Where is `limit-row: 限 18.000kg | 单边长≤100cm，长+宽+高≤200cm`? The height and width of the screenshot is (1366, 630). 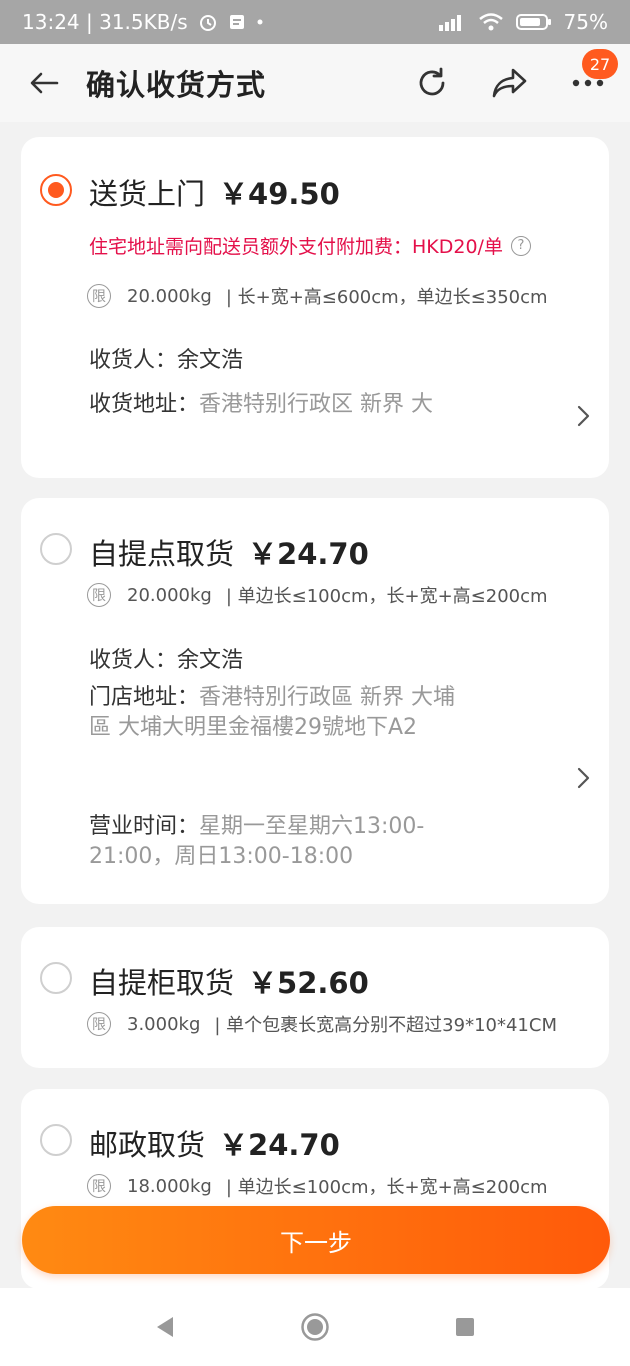 limit-row: 限 18.000kg | 单边长≤100cm，长+宽+高≤200cm is located at coordinates (317, 1186).